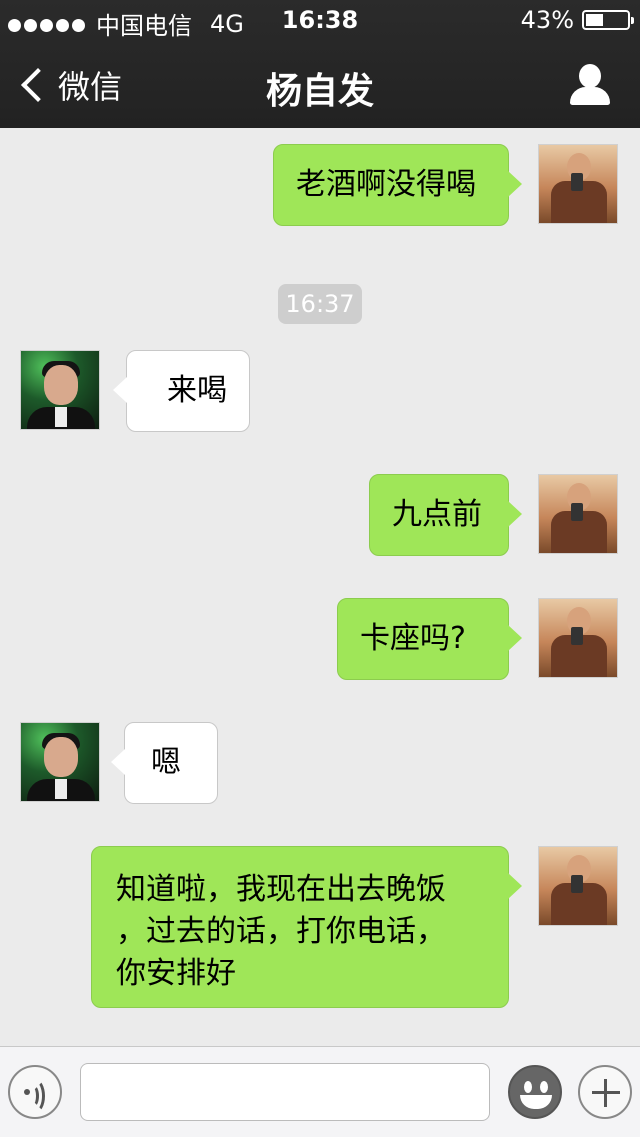 Image resolution: width=640 pixels, height=1137 pixels. Describe the element at coordinates (319, 91) in the screenshot. I see `chat-title: 杨自发` at that location.